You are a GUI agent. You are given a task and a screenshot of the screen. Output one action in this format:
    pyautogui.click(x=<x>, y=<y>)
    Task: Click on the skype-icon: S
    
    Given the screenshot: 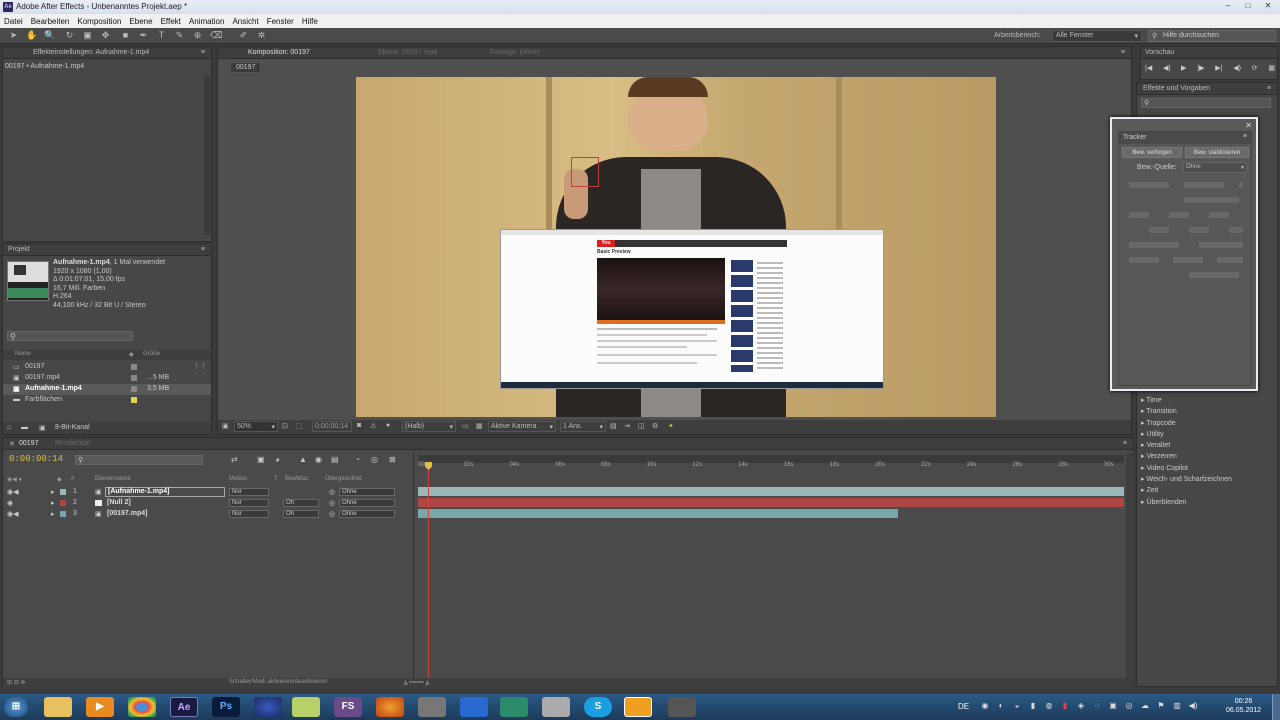 What is the action you would take?
    pyautogui.click(x=598, y=707)
    